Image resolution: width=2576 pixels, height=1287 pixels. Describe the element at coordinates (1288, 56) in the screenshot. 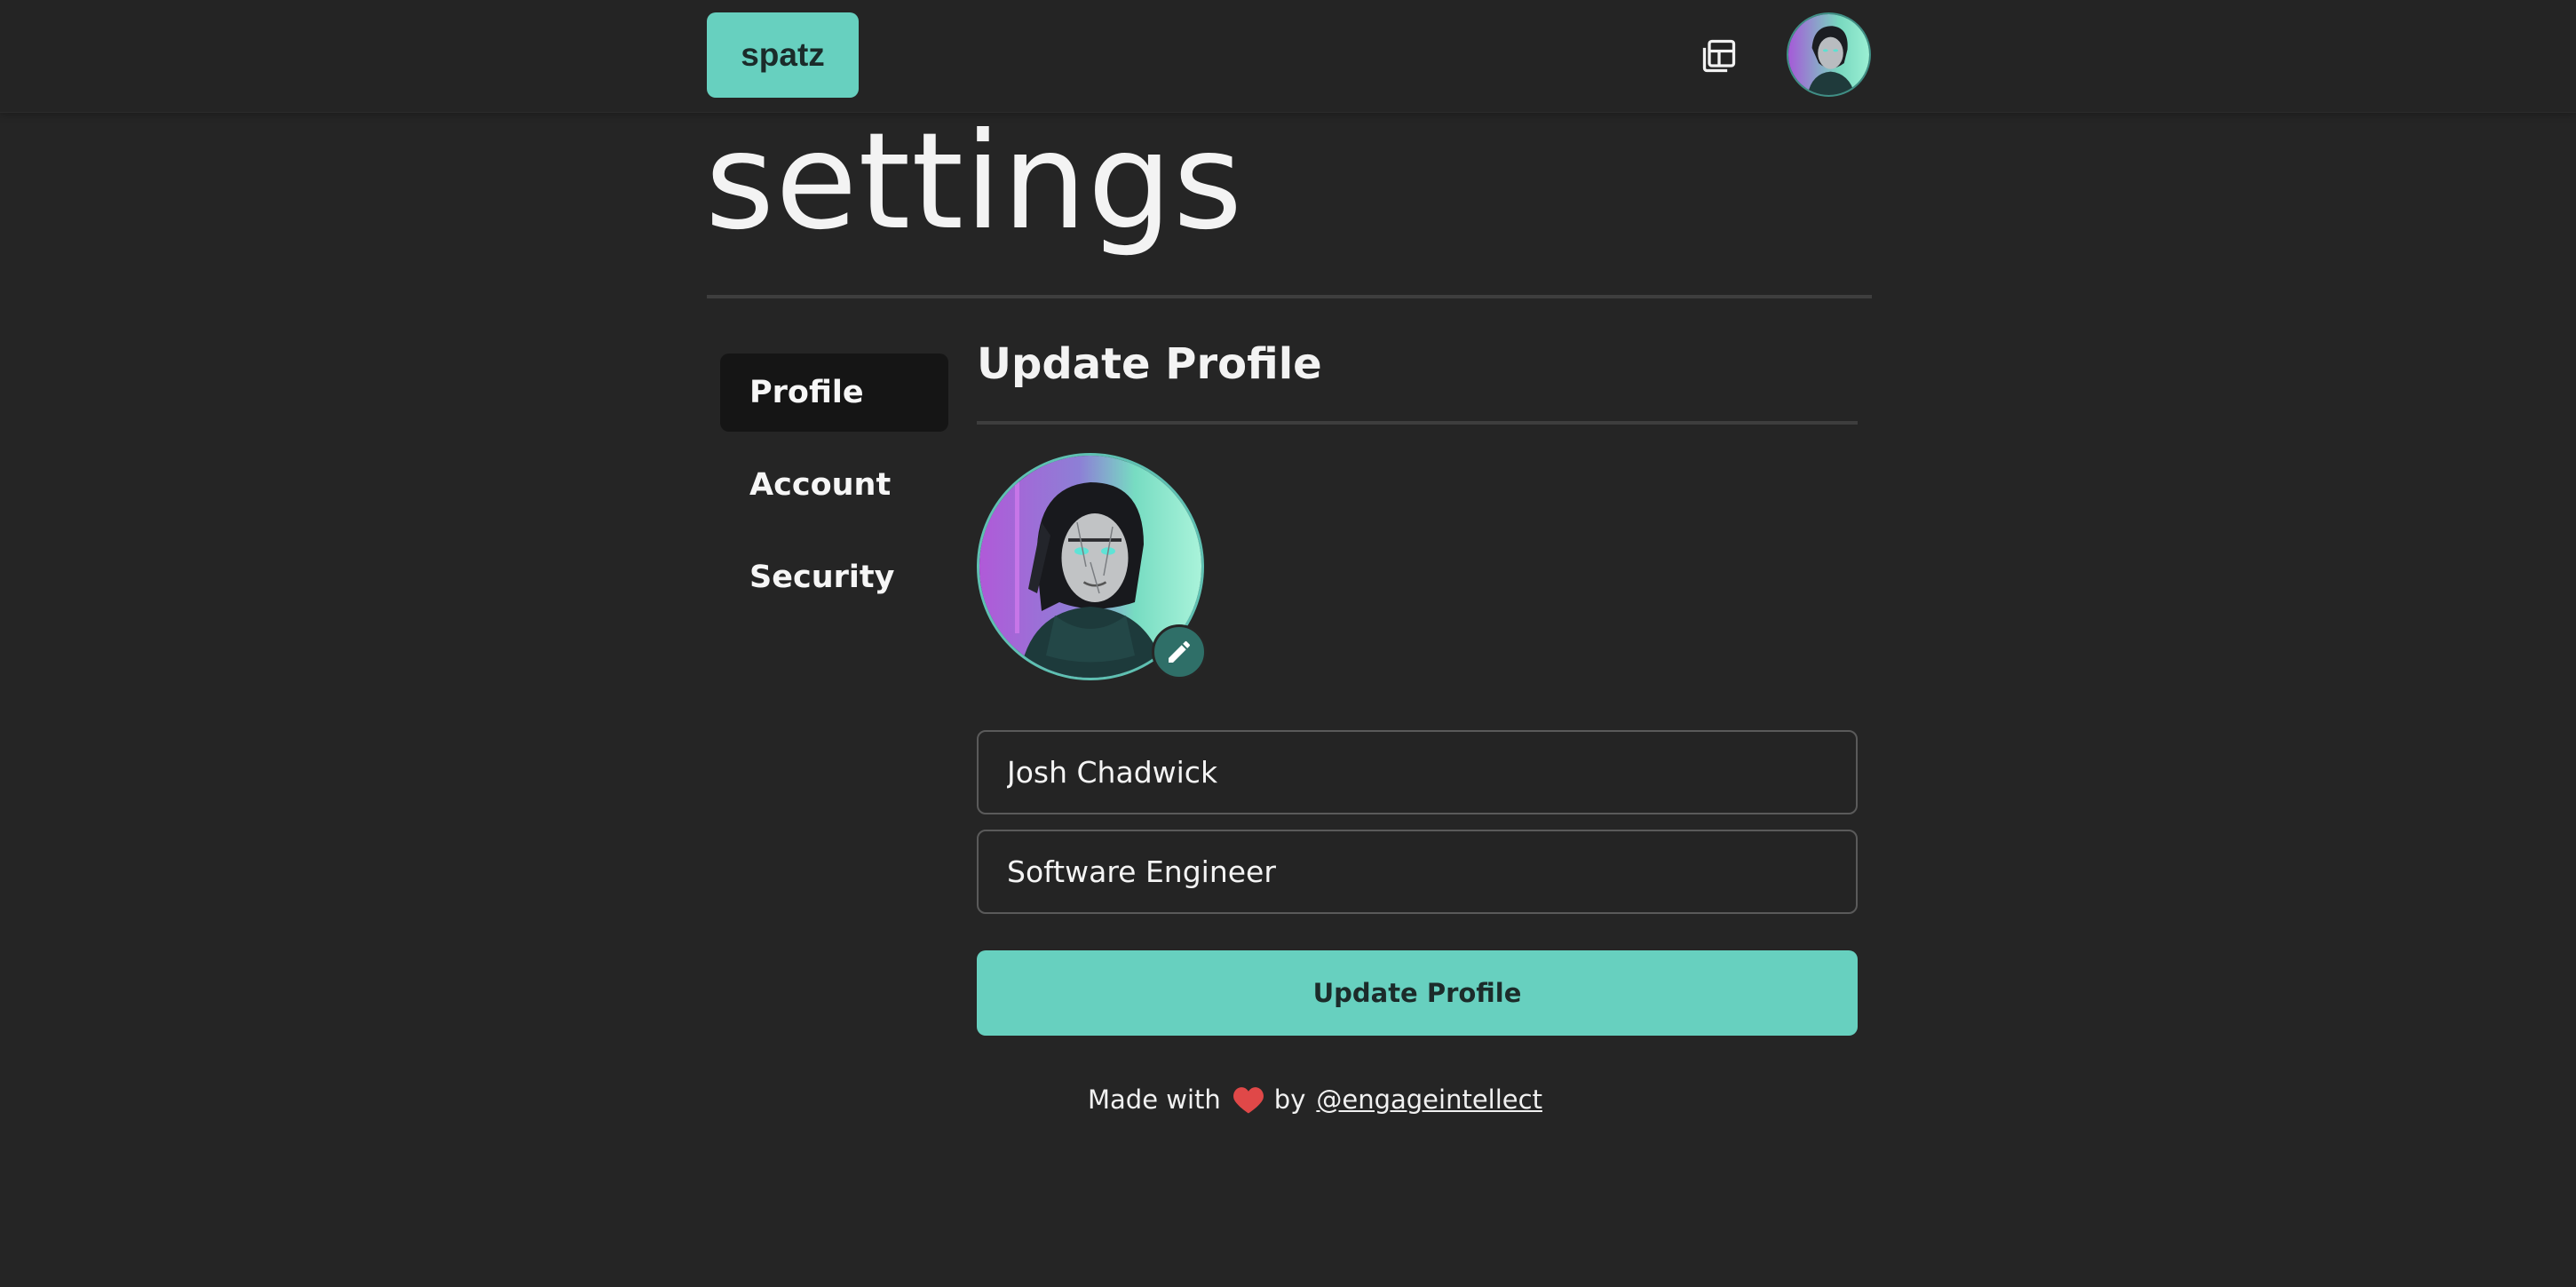

I see `top-navbar: spatz` at that location.